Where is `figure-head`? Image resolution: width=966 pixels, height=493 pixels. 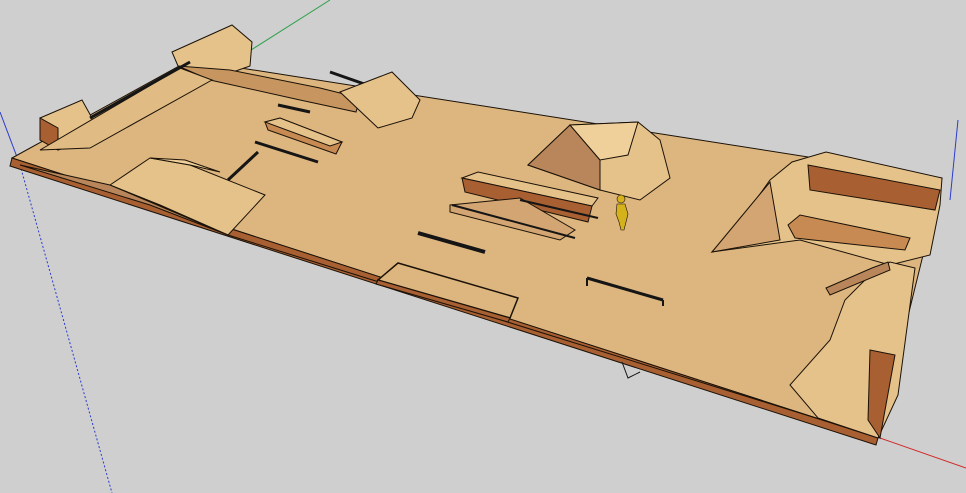
figure-head is located at coordinates (621, 199).